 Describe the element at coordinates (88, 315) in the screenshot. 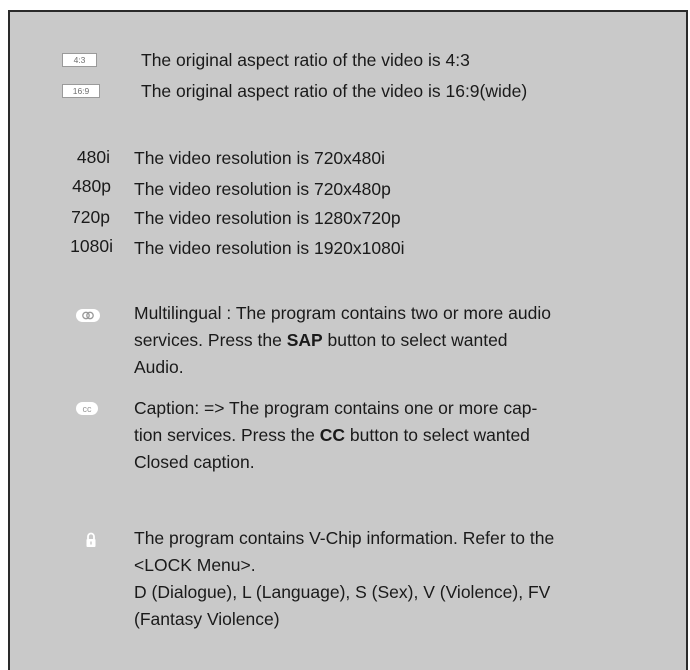

I see `multilingual-icon` at that location.